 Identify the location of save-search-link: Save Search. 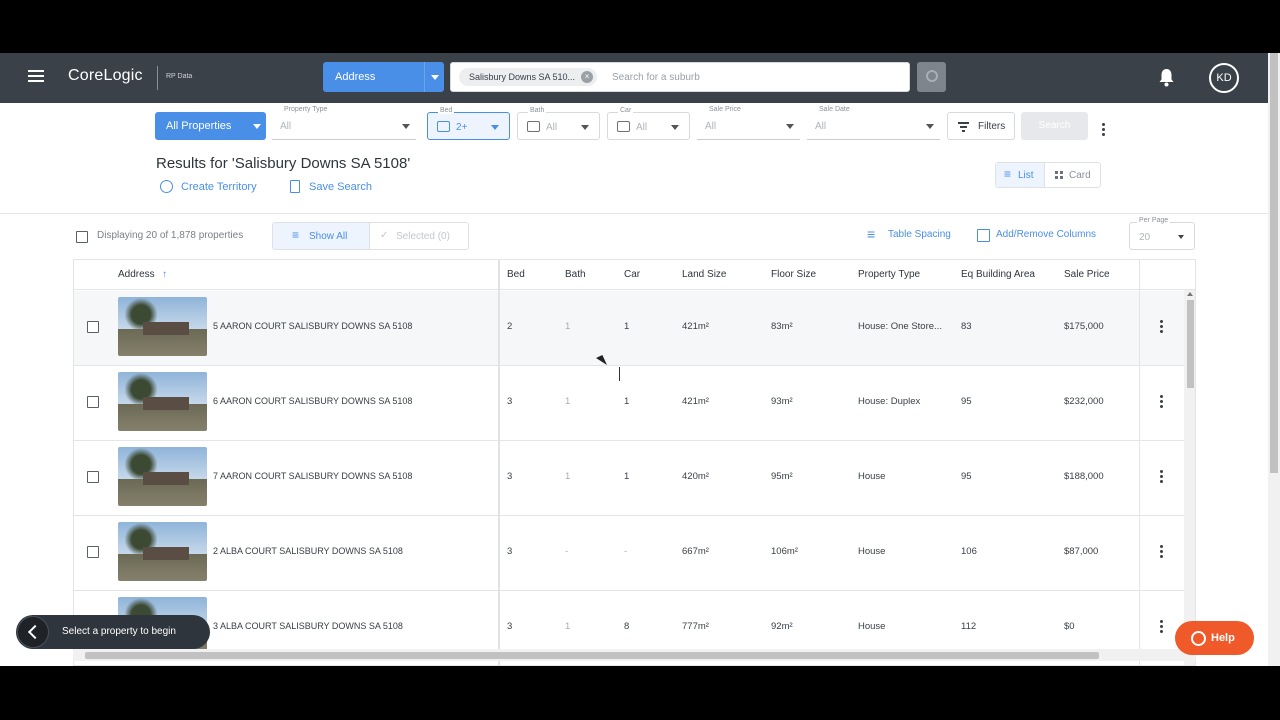
(331, 186).